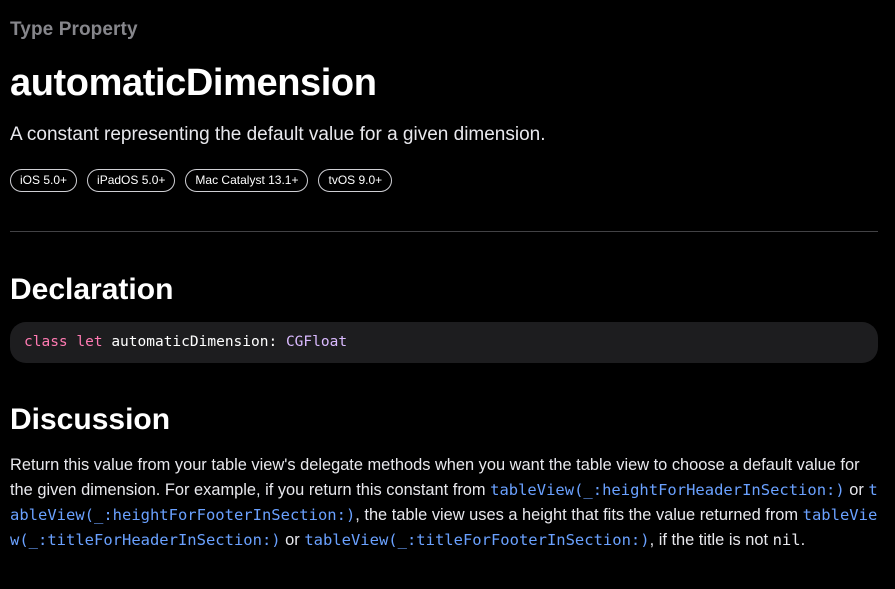  Describe the element at coordinates (44, 180) in the screenshot. I see `badge-ios: iOS 5.0+` at that location.